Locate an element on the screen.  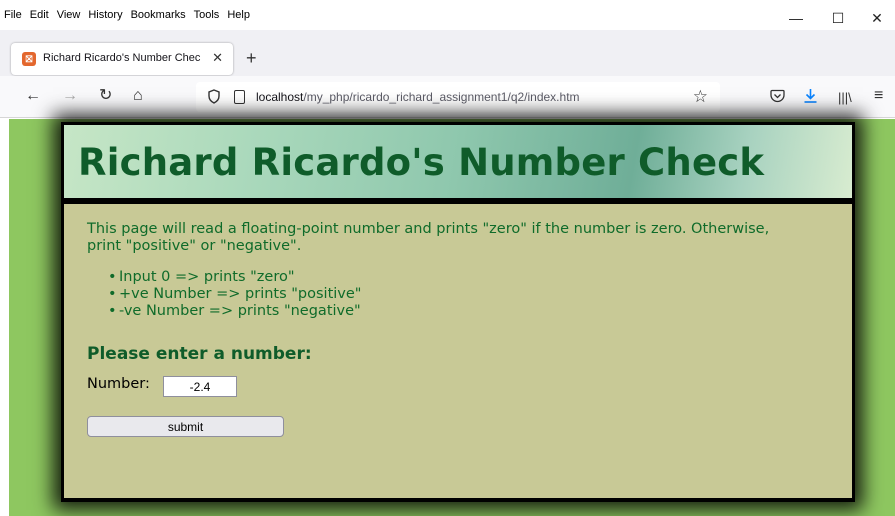
menu-bookmarks: Bookmarks is located at coordinates (158, 15).